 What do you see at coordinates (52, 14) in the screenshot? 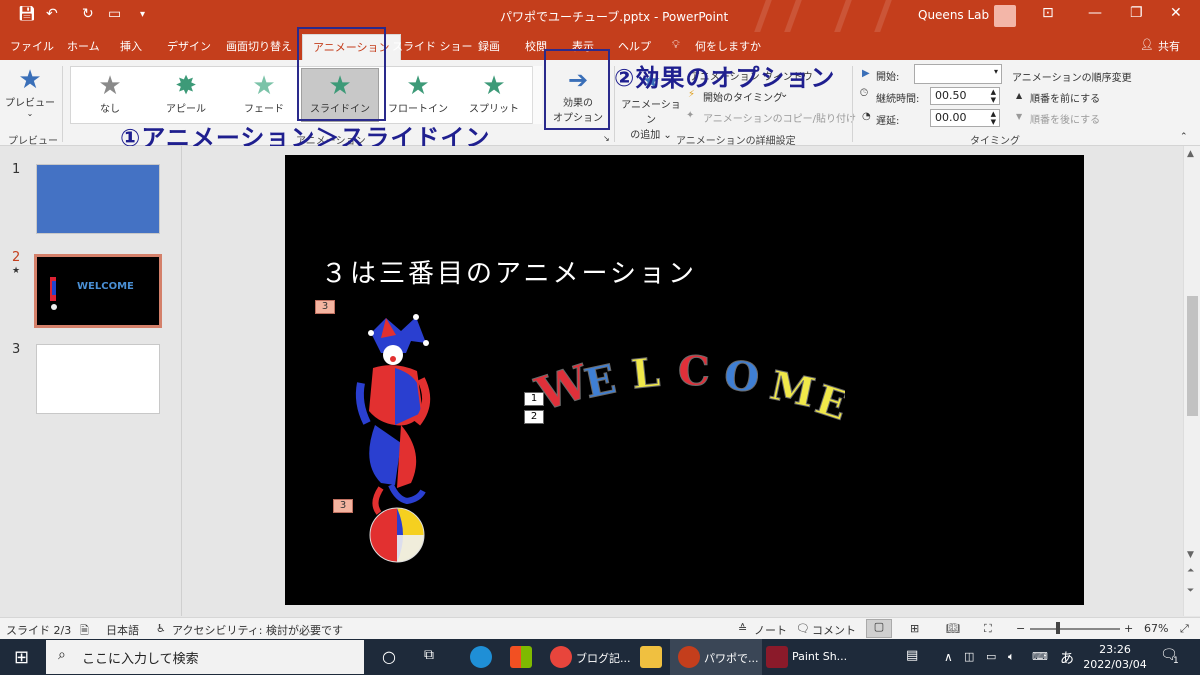
I see `undo-icon: ↶` at bounding box center [52, 14].